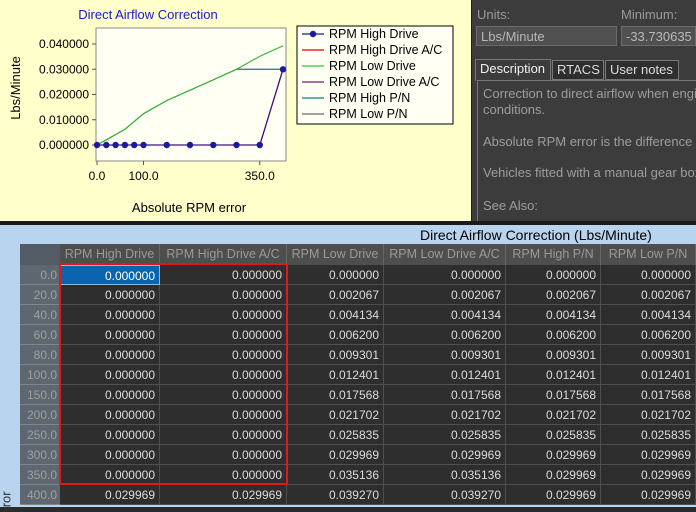  What do you see at coordinates (40, 315) in the screenshot?
I see `row-header: 40.0` at bounding box center [40, 315].